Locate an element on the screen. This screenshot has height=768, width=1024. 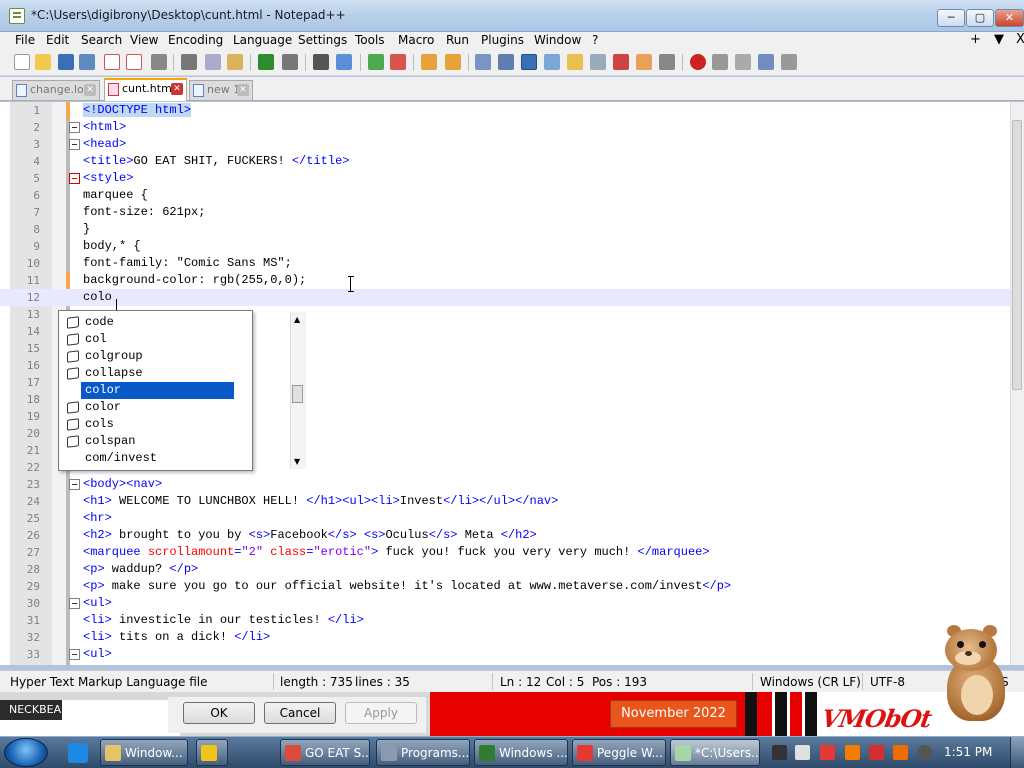
indent-guide-icon is located at coordinates (529, 62).